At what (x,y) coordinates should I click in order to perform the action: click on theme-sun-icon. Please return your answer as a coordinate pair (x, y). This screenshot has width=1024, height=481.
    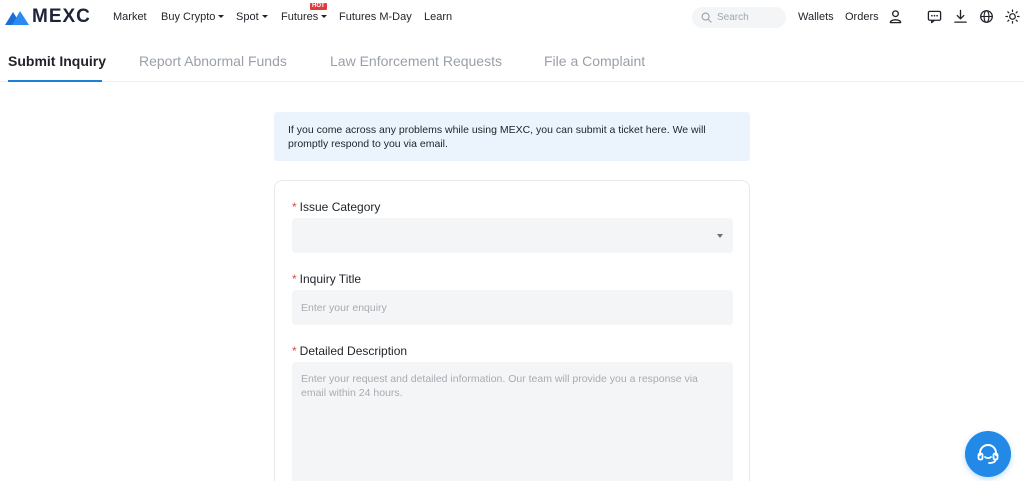
    Looking at the image, I should click on (1012, 16).